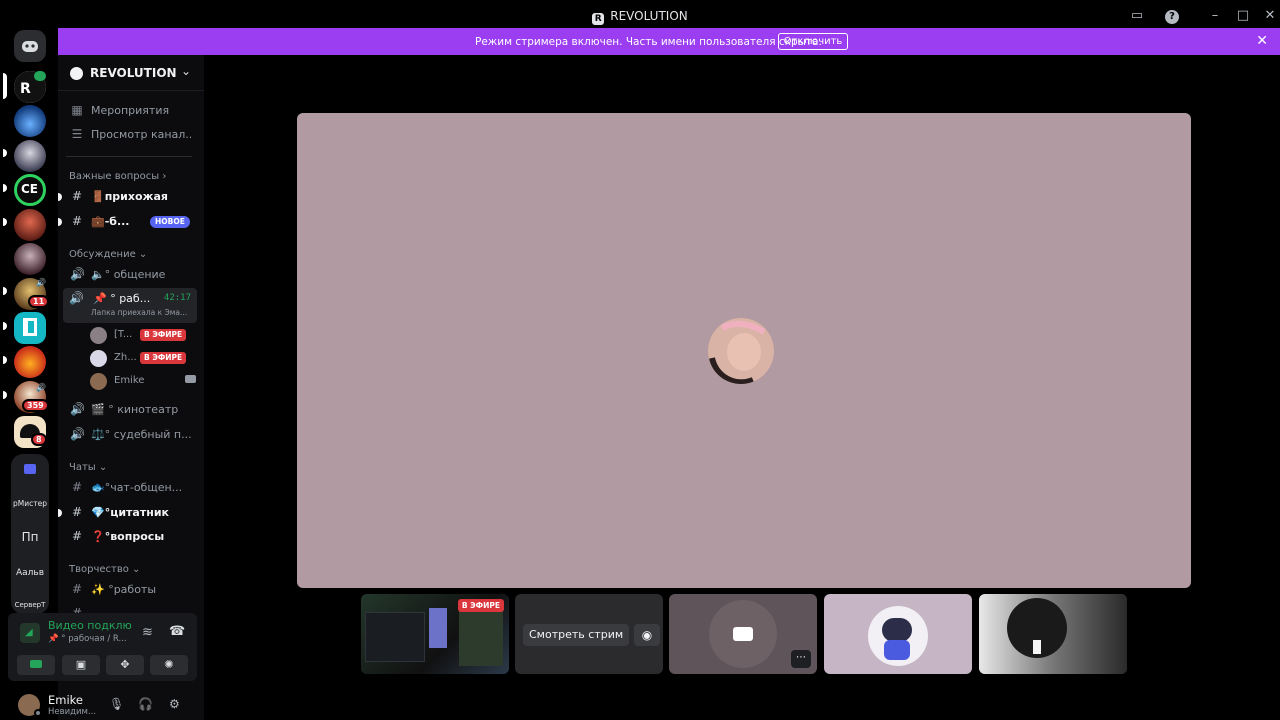 This screenshot has height=720, width=1280. Describe the element at coordinates (38, 713) in the screenshot. I see `status-dot` at that location.